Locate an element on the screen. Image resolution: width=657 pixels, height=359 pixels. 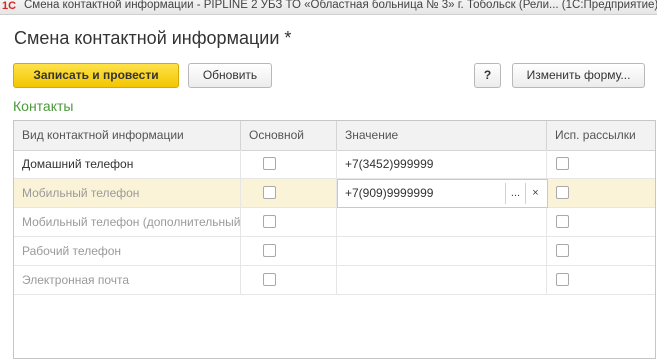
table-row-selected: Мобильный телефон +7(909)9999999 ... × is located at coordinates (334, 193).